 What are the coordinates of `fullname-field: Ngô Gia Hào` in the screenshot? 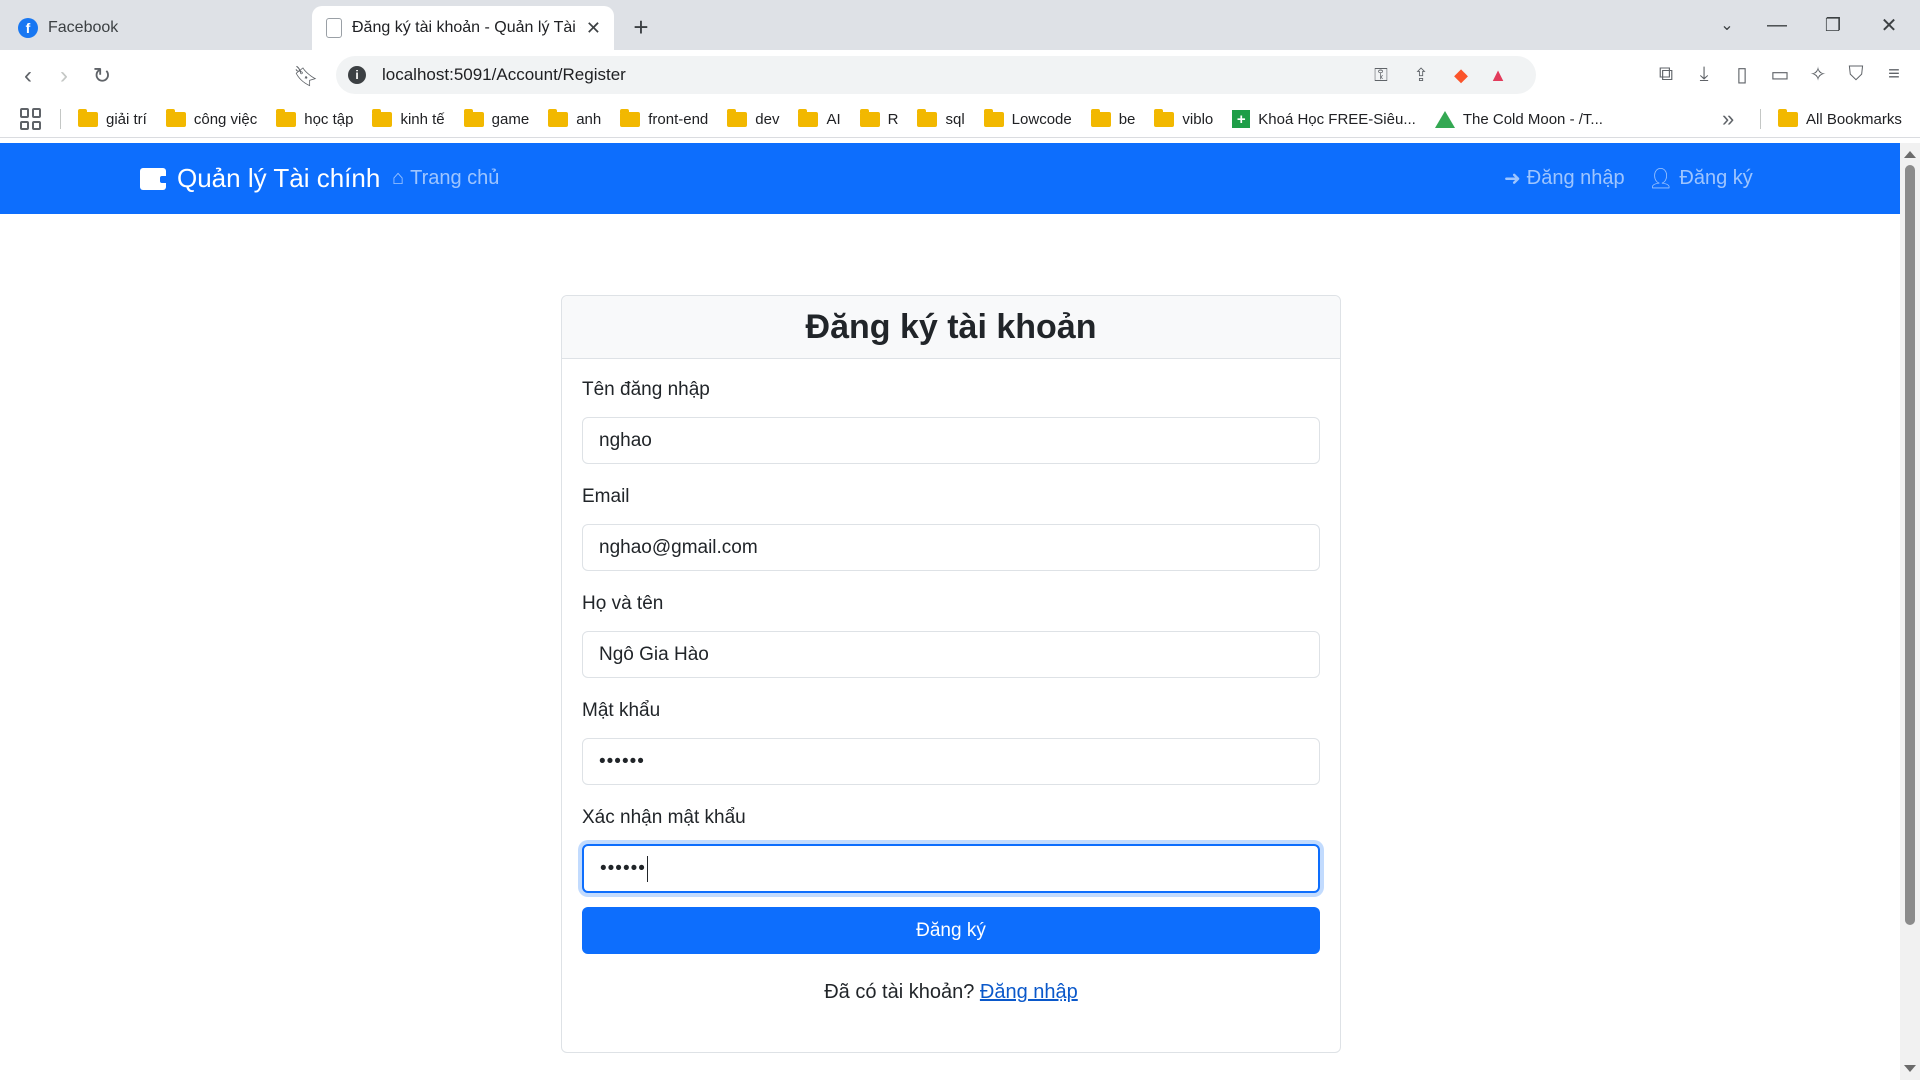 It's located at (951, 654).